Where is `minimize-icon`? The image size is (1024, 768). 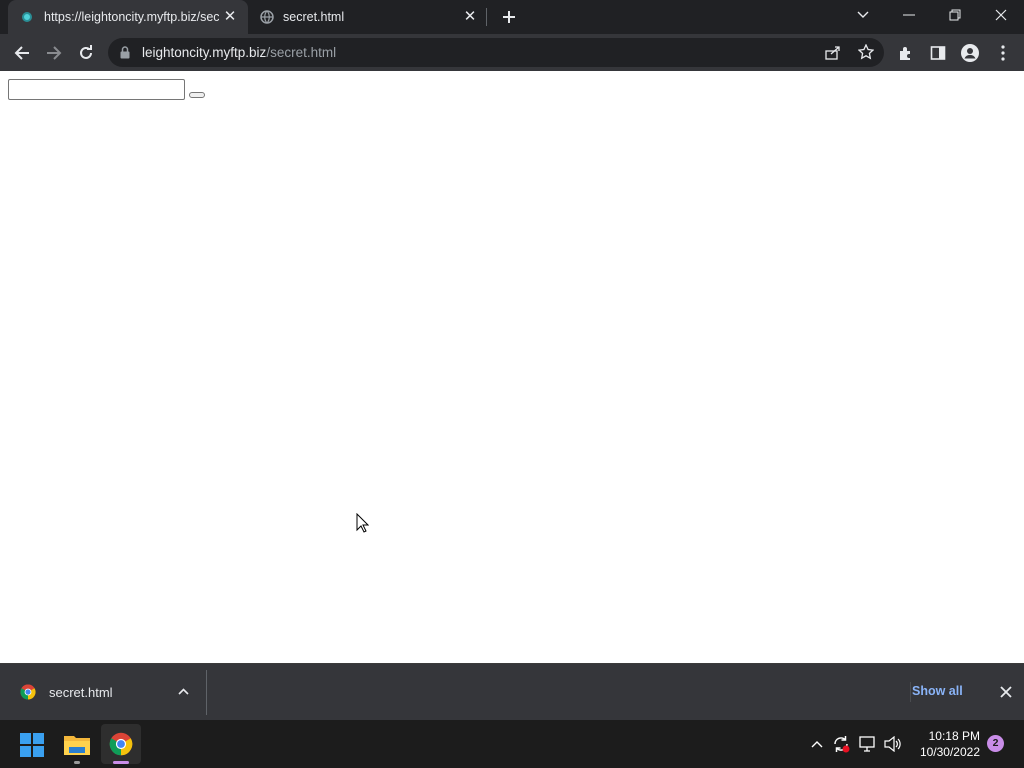
minimize-icon is located at coordinates (909, 15).